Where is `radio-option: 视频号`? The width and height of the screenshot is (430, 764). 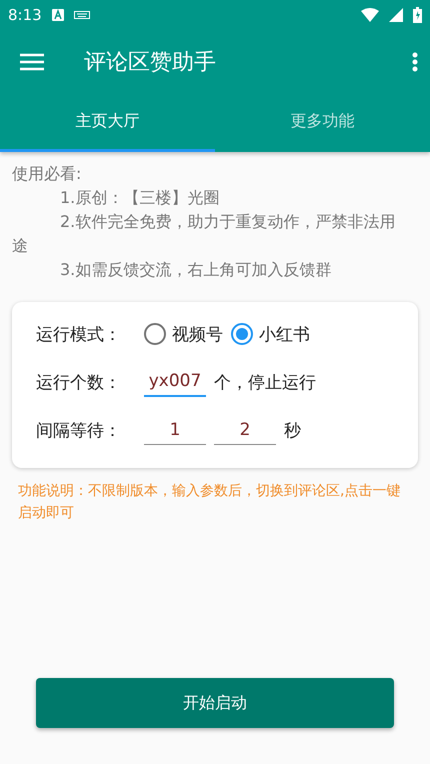 radio-option: 视频号 is located at coordinates (183, 334).